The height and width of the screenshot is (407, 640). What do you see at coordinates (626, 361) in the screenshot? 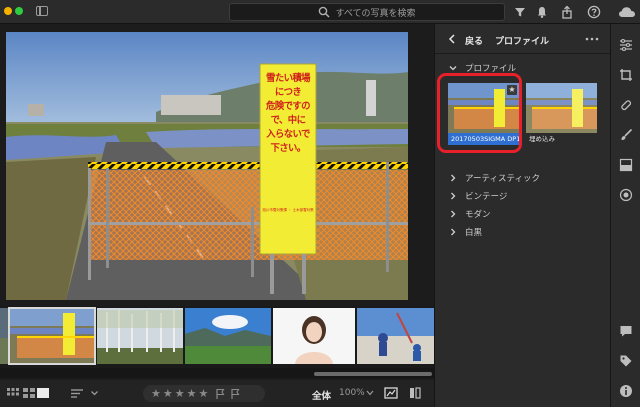
I see `tag-icon` at bounding box center [626, 361].